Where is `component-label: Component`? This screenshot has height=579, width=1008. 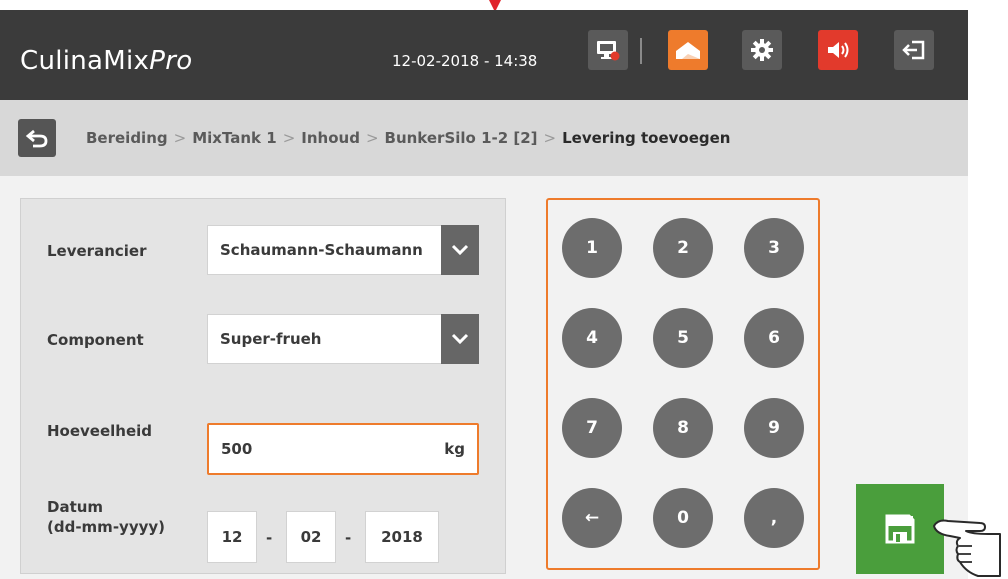
component-label: Component is located at coordinates (95, 340).